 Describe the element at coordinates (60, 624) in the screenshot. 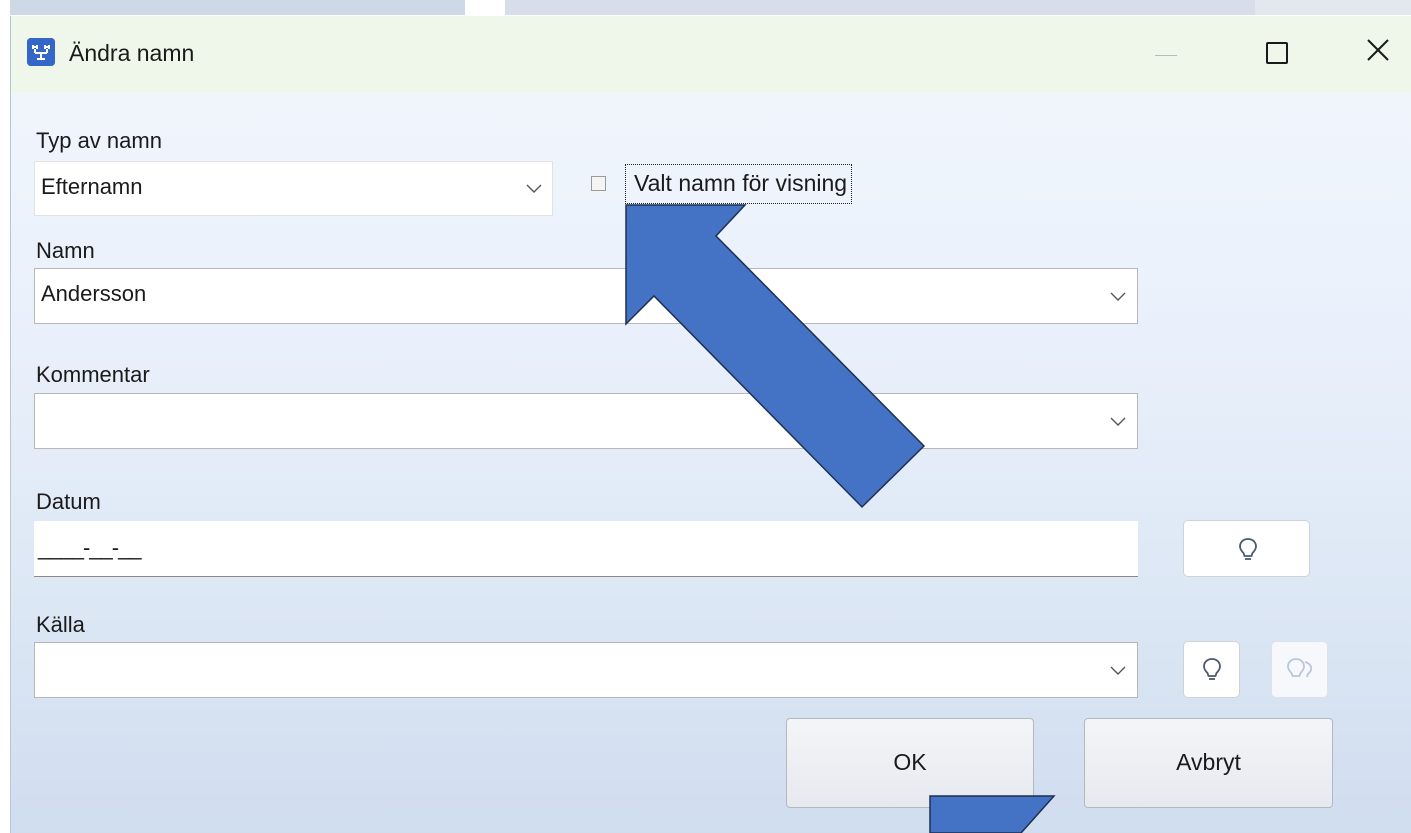

I see `source-label: Källa` at that location.